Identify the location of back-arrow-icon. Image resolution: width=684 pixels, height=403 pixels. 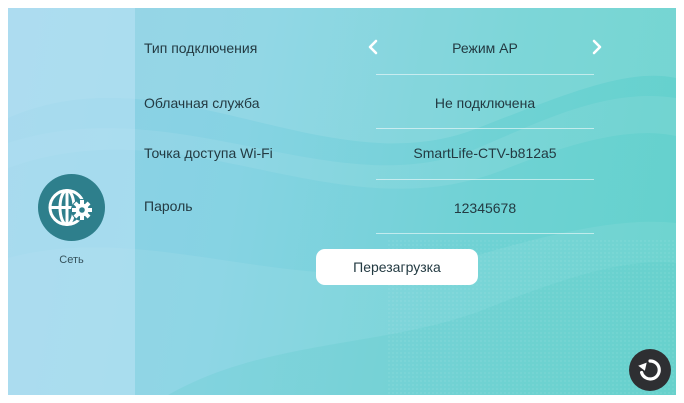
(649, 370).